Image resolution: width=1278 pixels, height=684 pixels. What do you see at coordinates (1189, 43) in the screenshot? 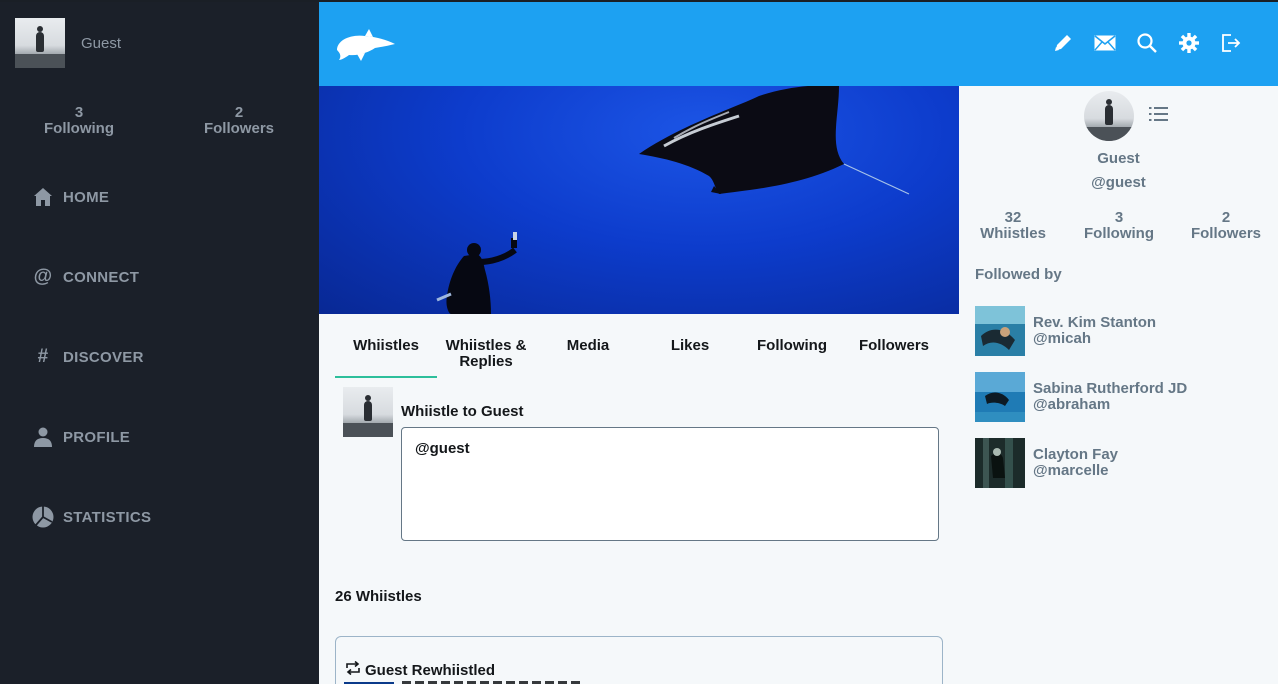
I see `gear-icon` at bounding box center [1189, 43].